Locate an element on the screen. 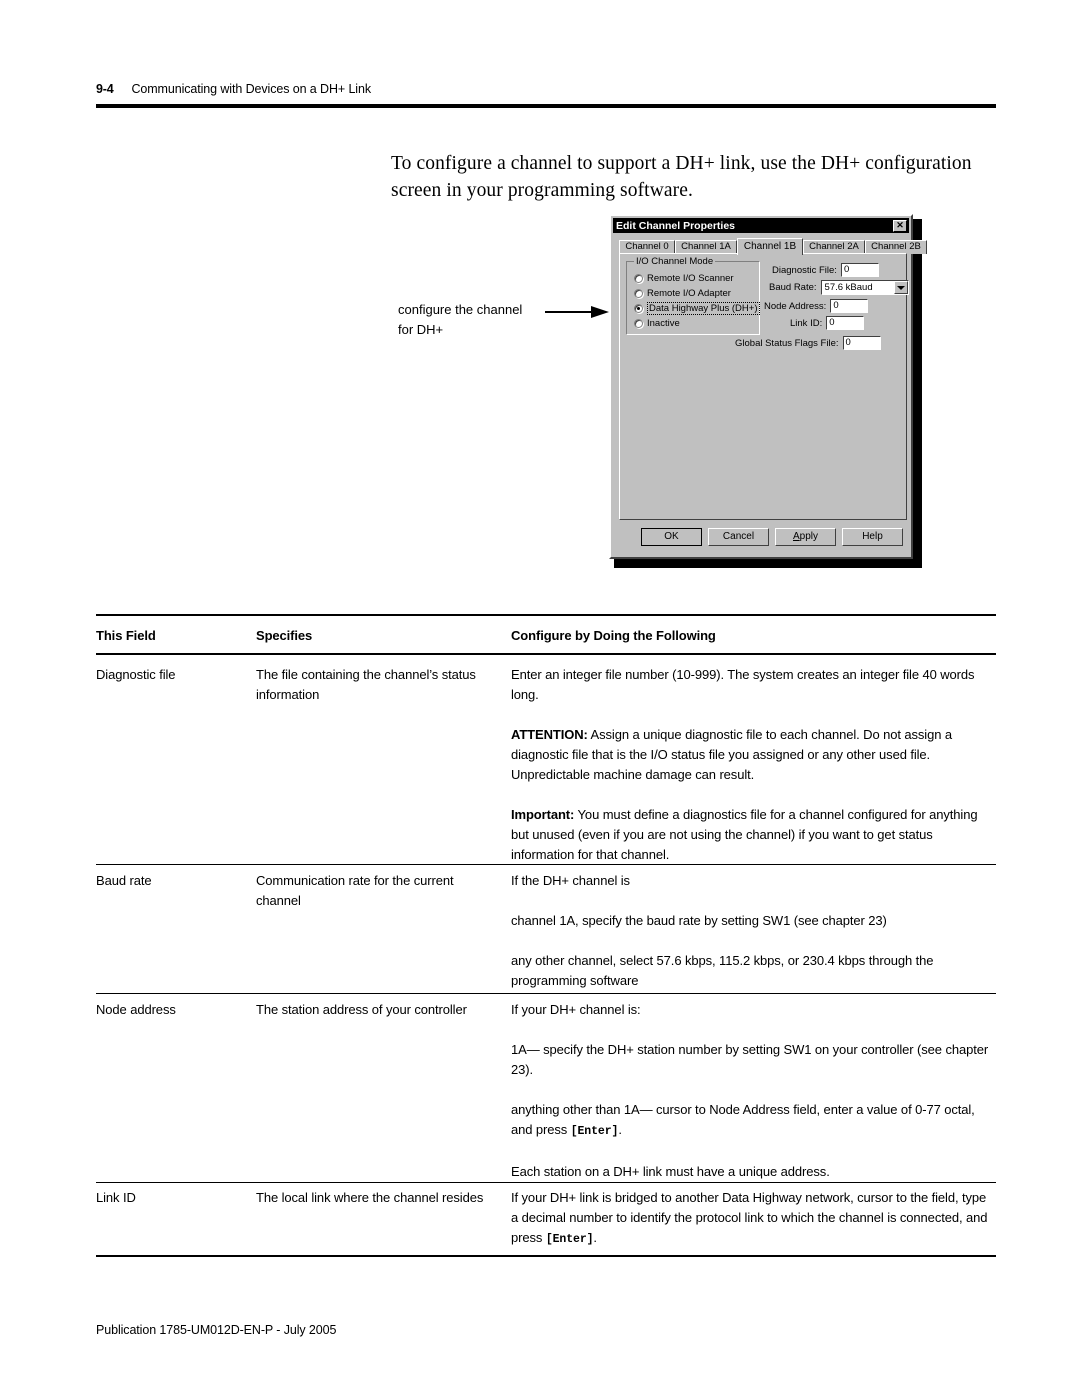  baud-rate-value: 57.6 kBaud is located at coordinates (848, 287).